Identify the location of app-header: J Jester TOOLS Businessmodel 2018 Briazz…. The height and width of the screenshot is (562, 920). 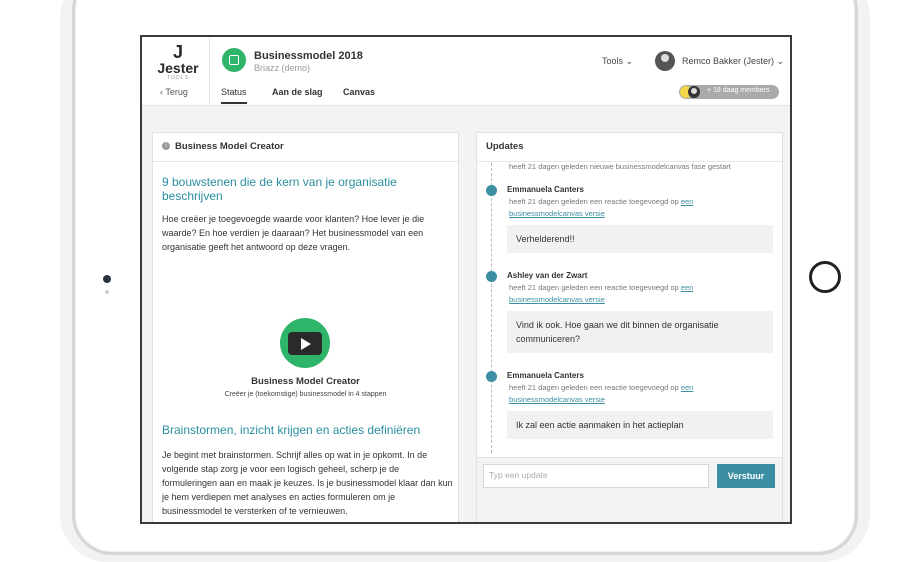
(466, 71).